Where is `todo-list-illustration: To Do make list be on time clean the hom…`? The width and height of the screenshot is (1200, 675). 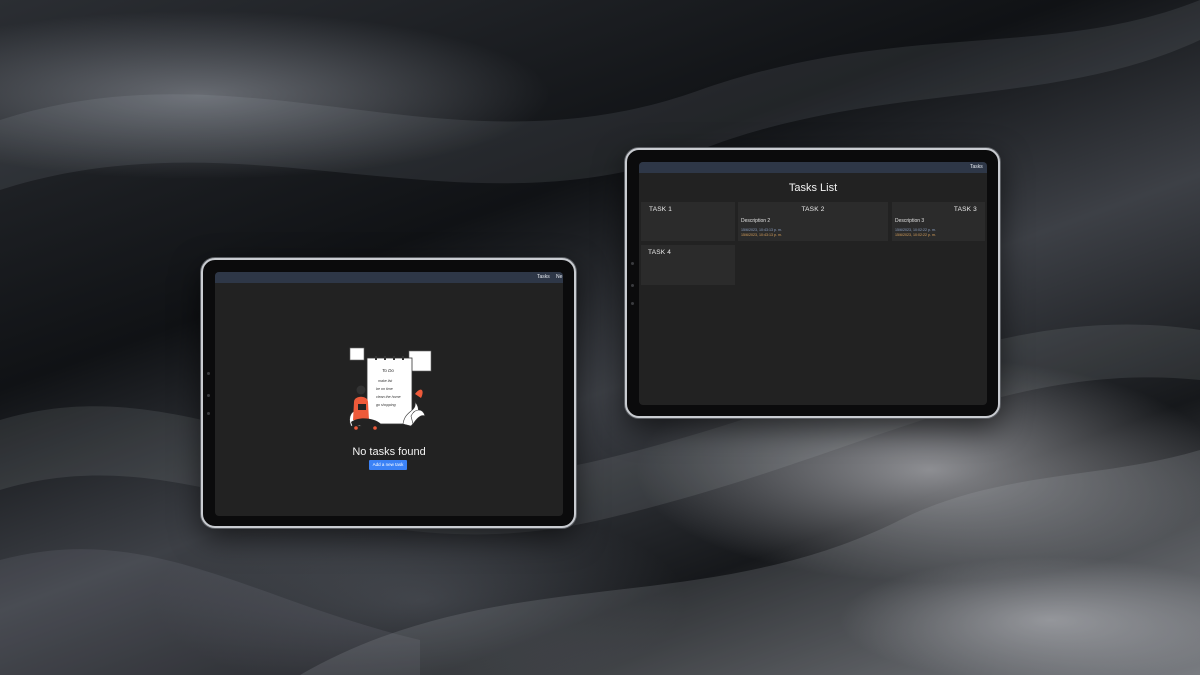
todo-list-illustration: To Do make list be on time clean the hom… is located at coordinates (390, 388).